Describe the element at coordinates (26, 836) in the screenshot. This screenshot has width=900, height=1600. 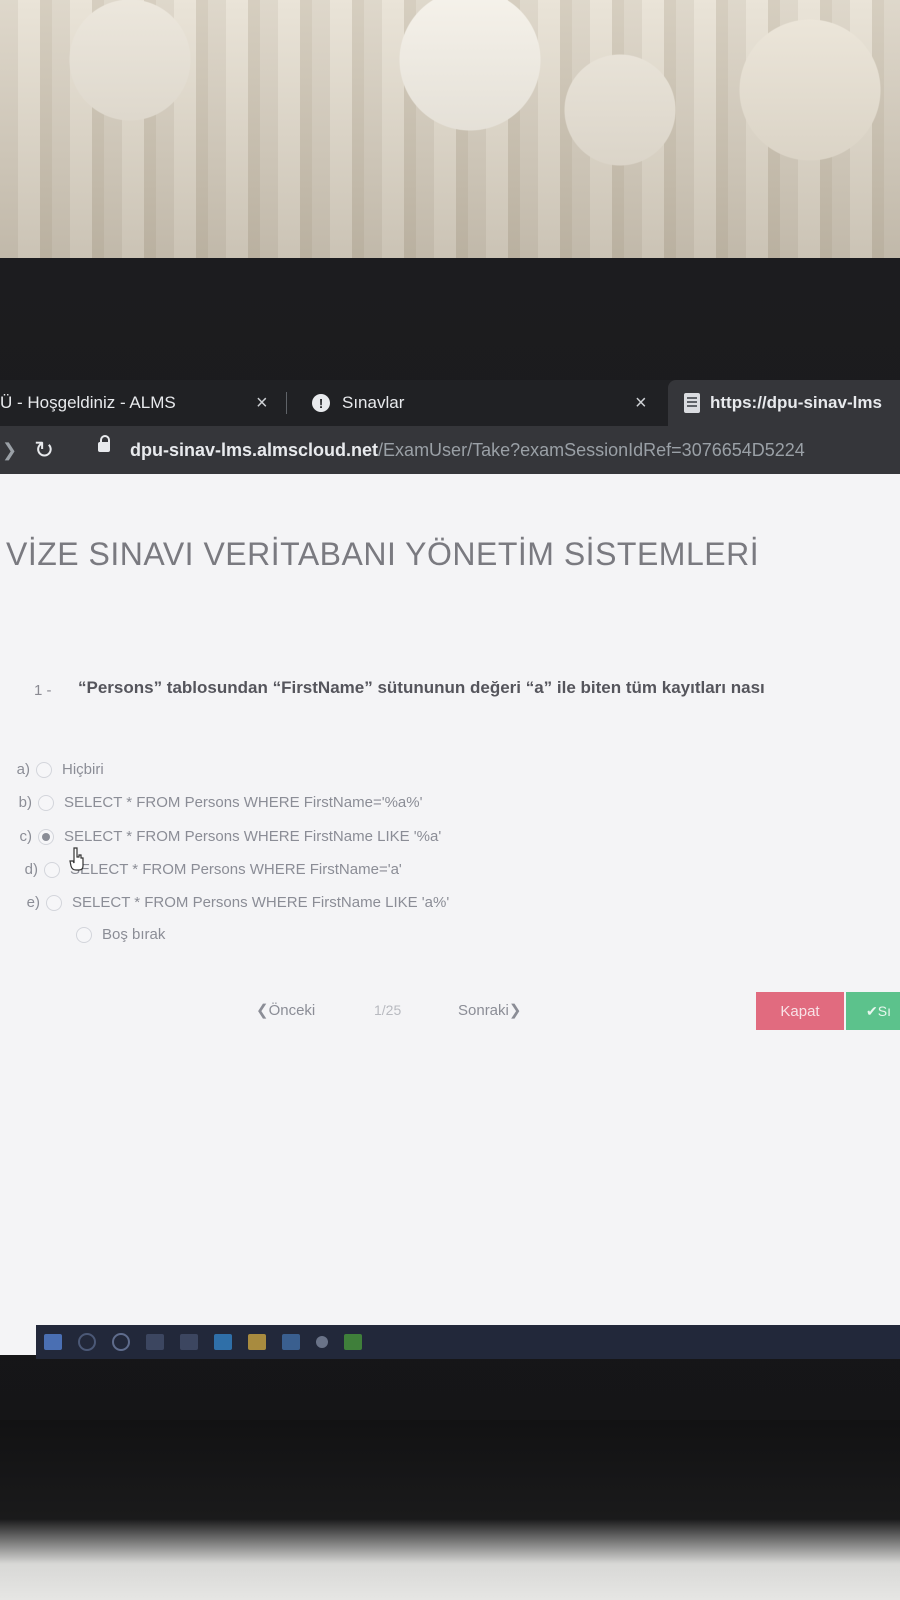
I see `option-letter: c)` at that location.